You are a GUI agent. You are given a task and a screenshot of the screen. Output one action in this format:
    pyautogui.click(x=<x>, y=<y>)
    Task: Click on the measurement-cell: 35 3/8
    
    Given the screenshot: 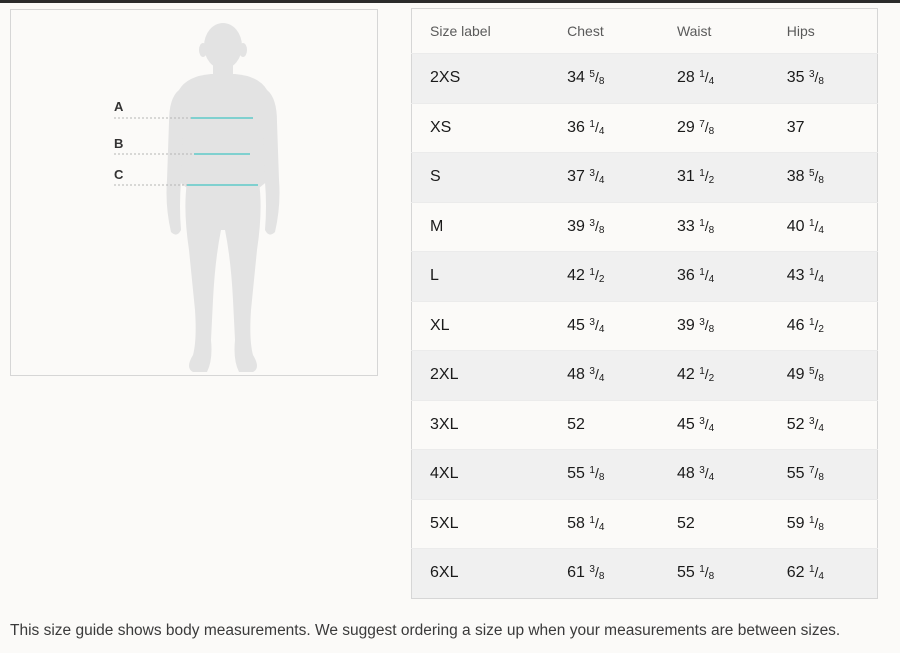 What is the action you would take?
    pyautogui.click(x=823, y=79)
    